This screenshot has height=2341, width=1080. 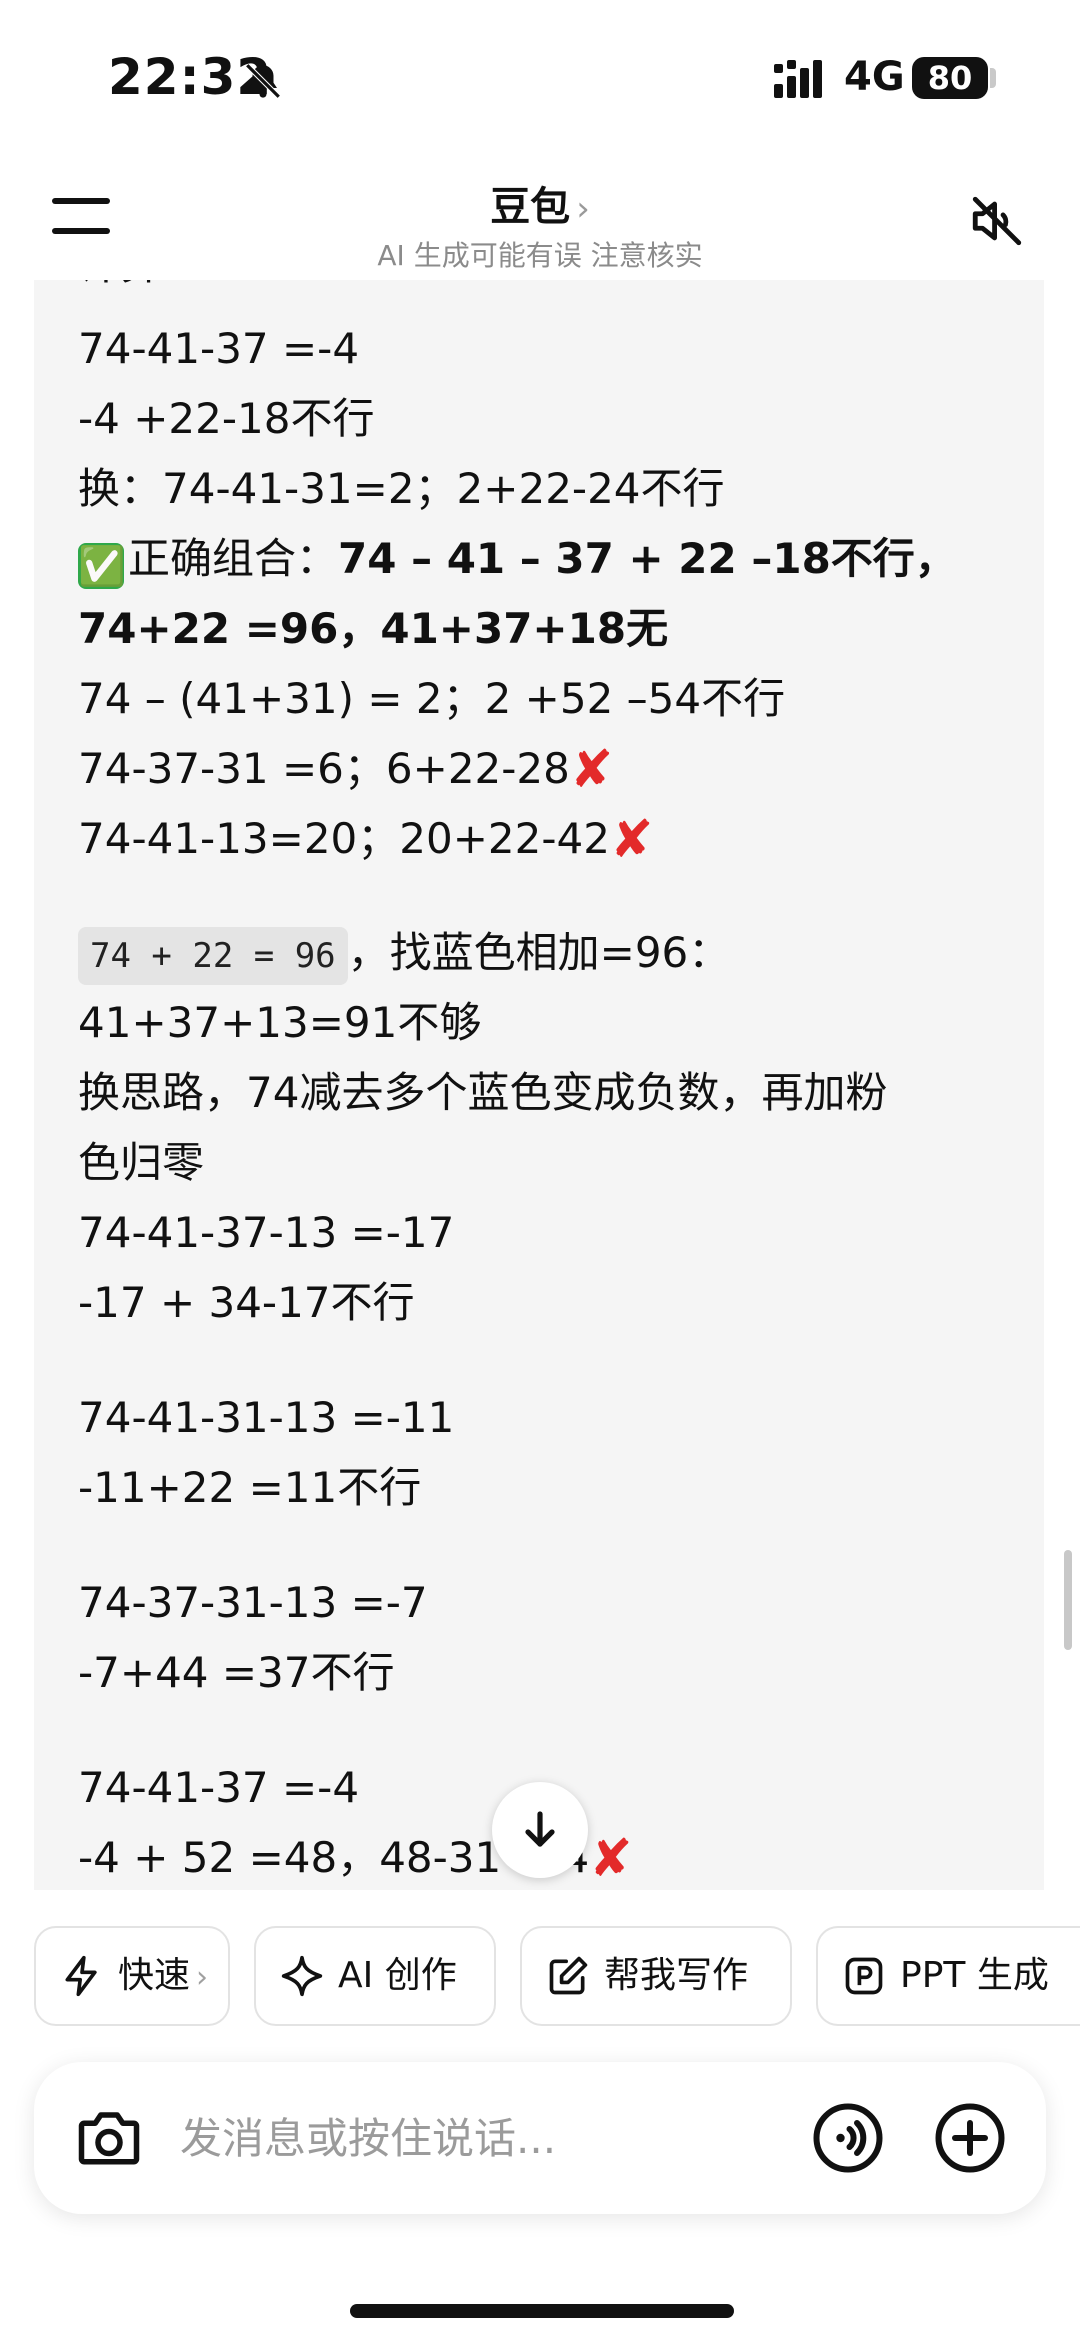 What do you see at coordinates (109, 2137) in the screenshot?
I see `camera-icon` at bounding box center [109, 2137].